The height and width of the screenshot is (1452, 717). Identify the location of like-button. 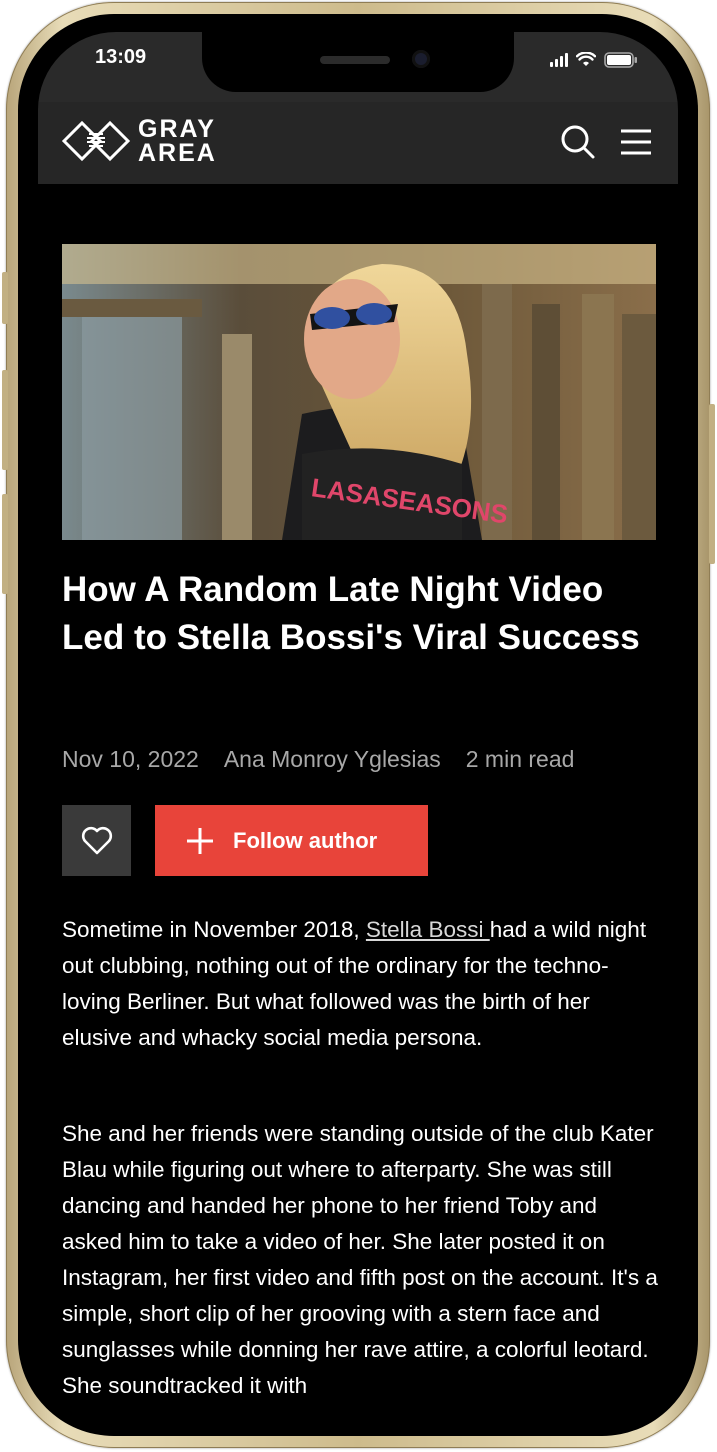
(96, 840).